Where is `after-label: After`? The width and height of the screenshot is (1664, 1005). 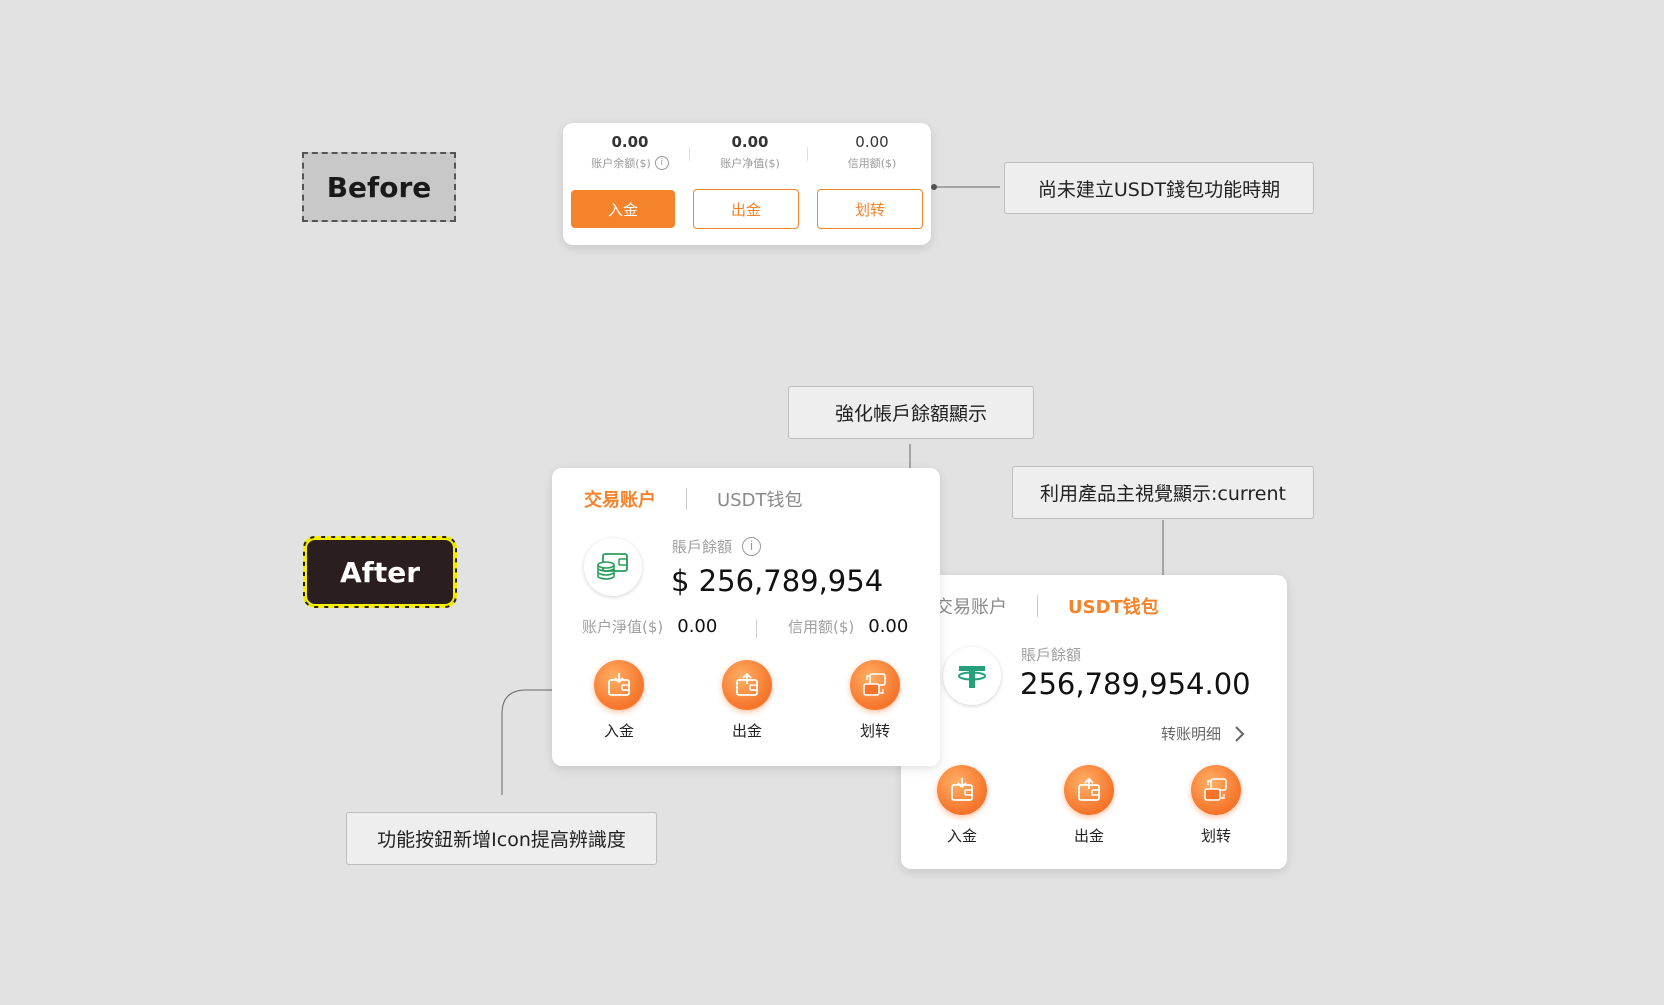 after-label: After is located at coordinates (380, 572).